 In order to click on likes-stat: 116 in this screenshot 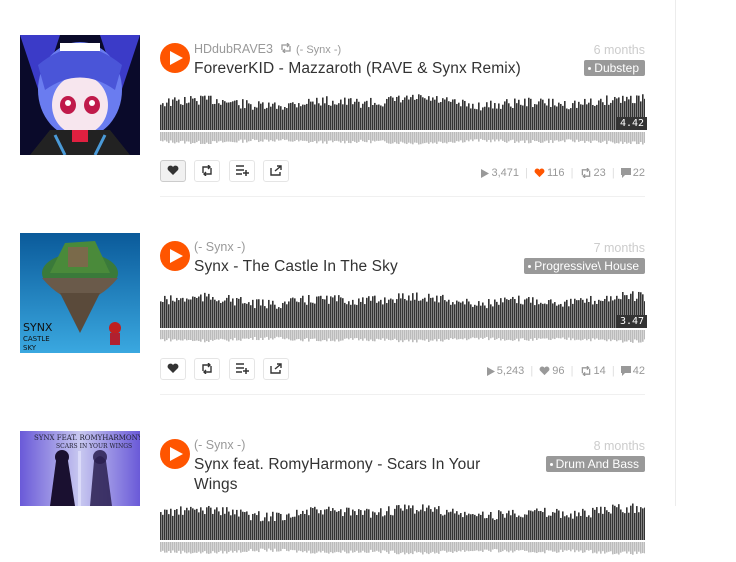, I will do `click(549, 173)`.